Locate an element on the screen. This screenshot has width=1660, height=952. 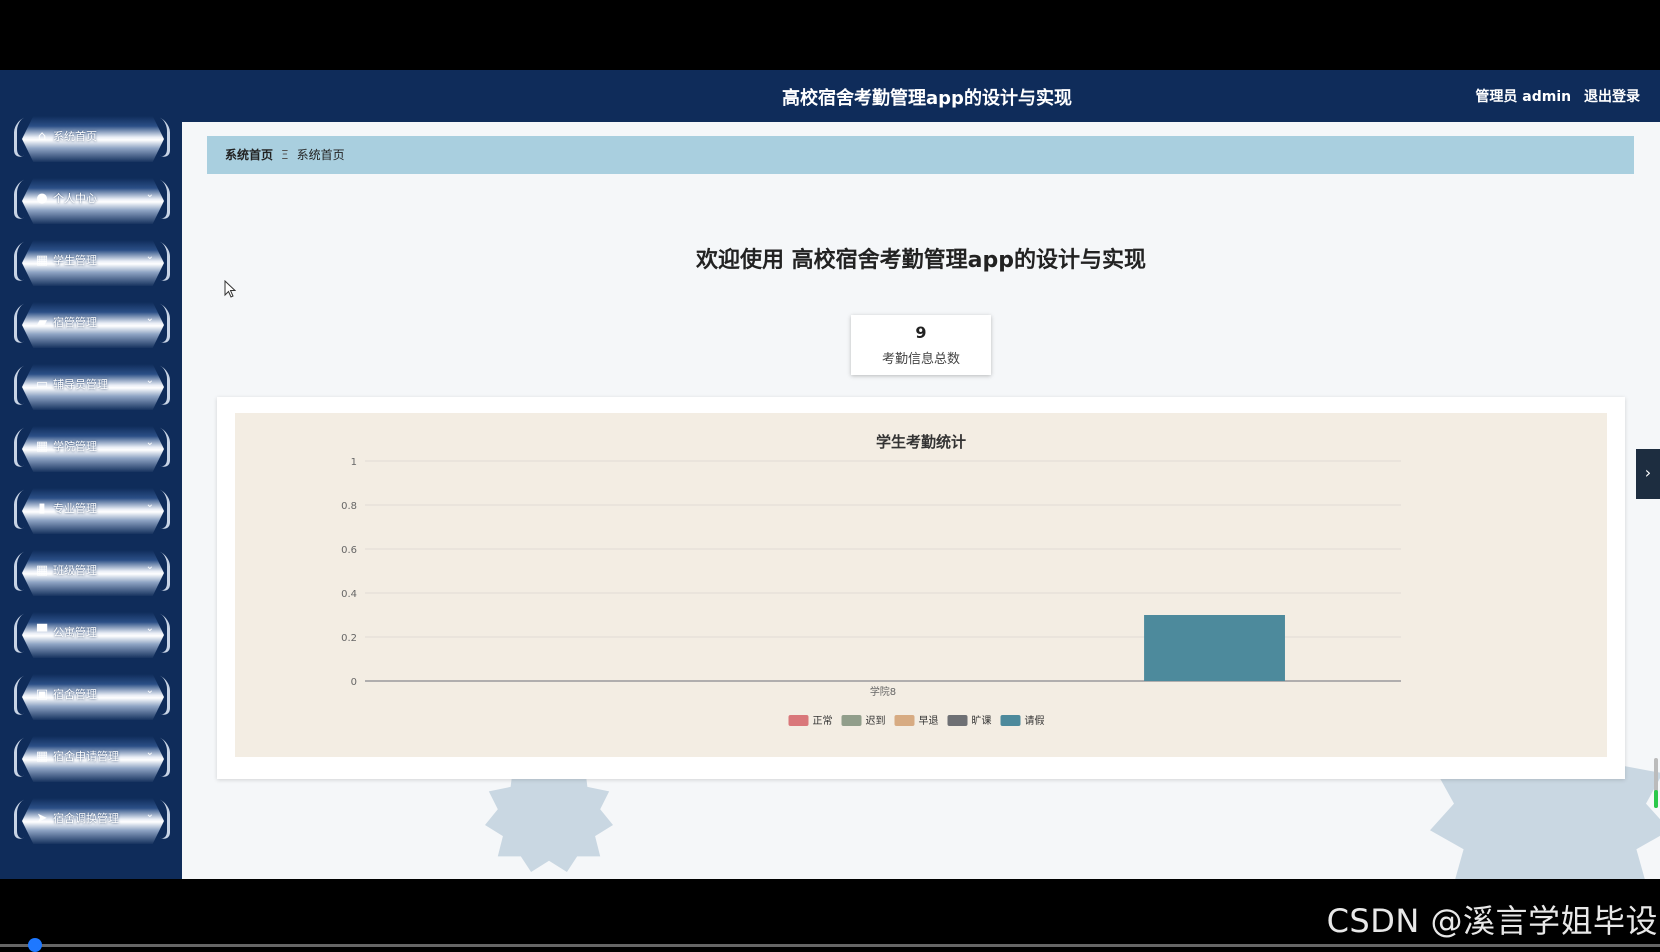
y-tick-label: 1 is located at coordinates (354, 462).